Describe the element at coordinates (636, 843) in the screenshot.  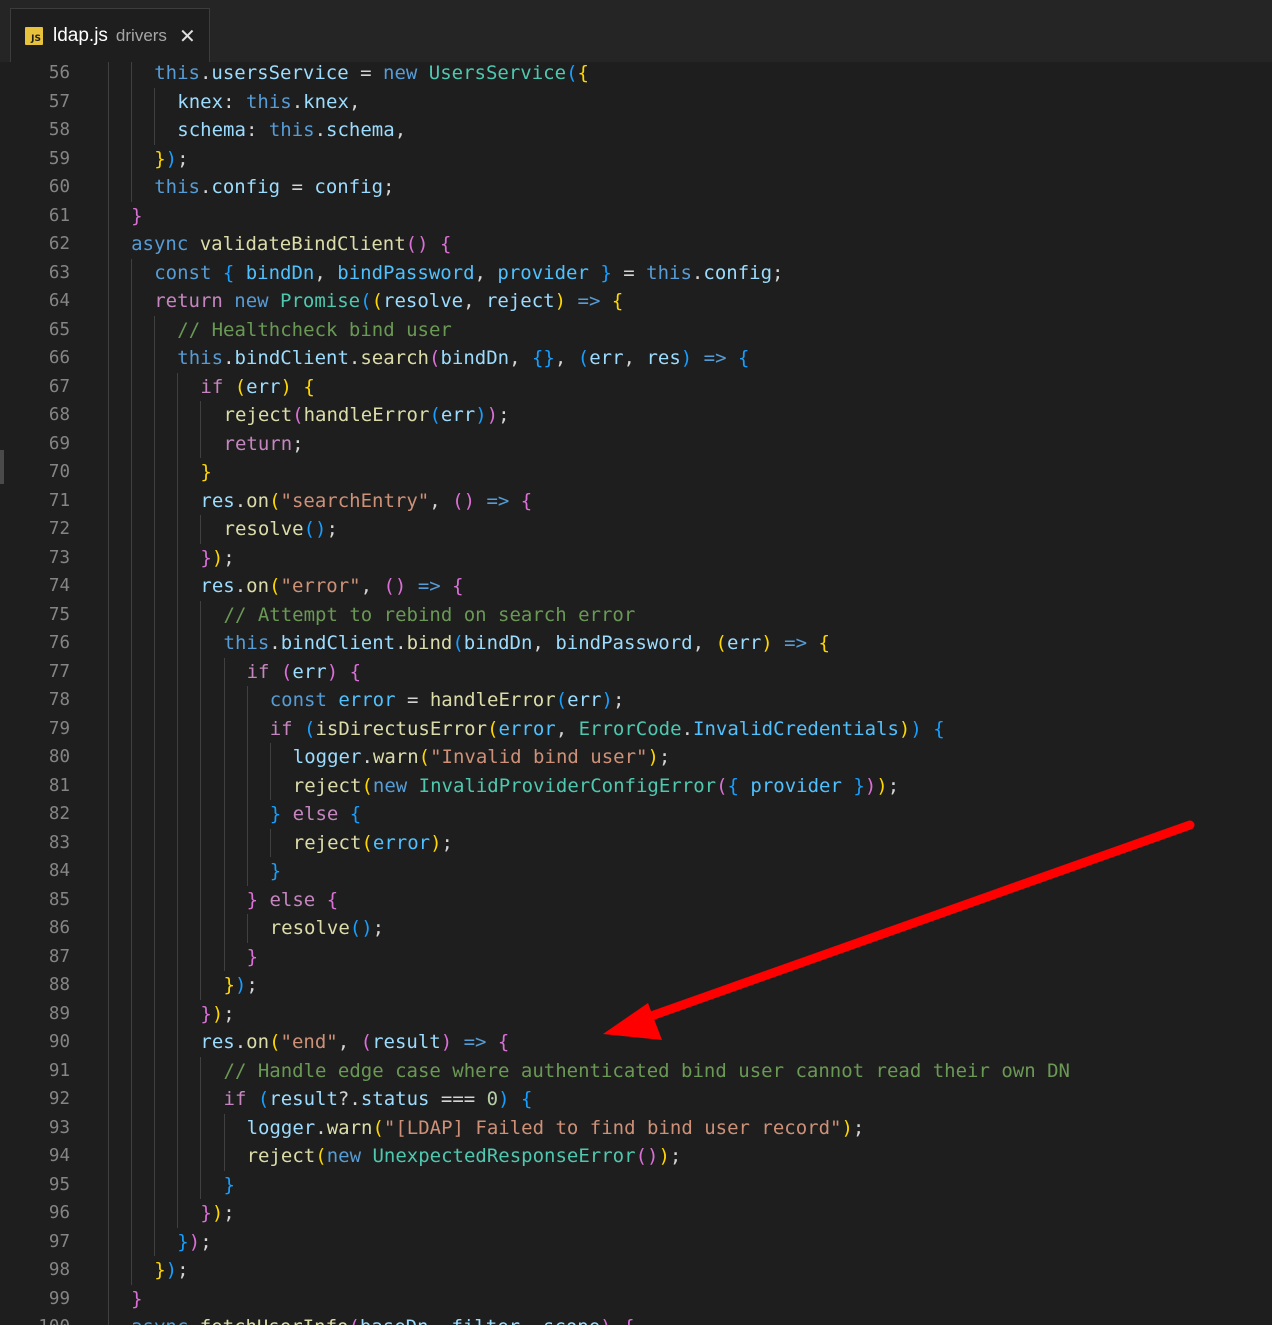
I see `code-line-83: 83 reject(error);` at that location.